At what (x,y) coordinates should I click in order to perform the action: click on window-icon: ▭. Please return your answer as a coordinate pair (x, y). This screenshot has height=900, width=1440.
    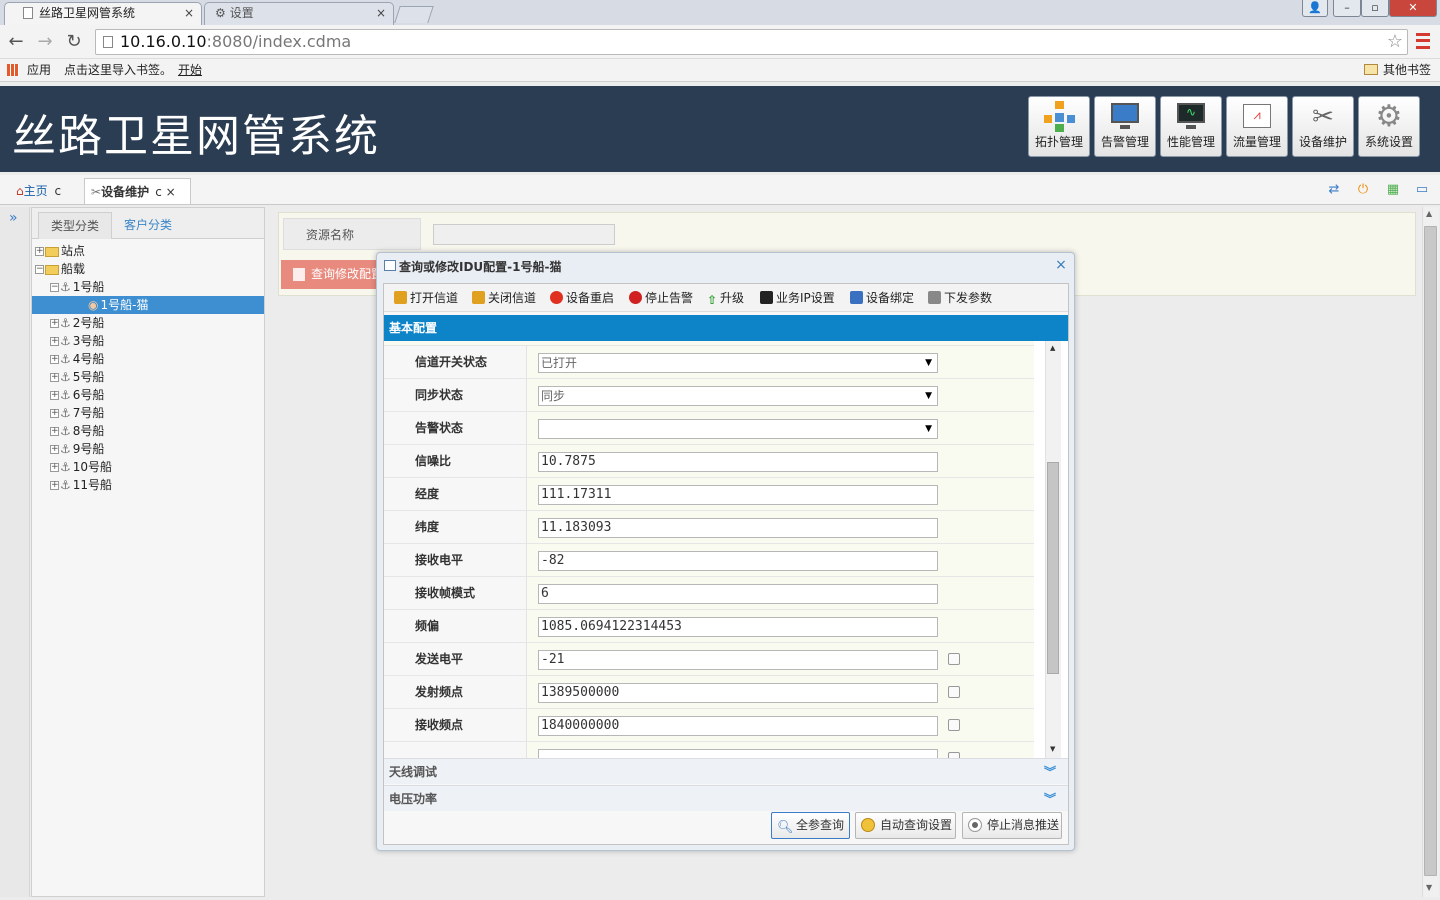
    Looking at the image, I should click on (1422, 190).